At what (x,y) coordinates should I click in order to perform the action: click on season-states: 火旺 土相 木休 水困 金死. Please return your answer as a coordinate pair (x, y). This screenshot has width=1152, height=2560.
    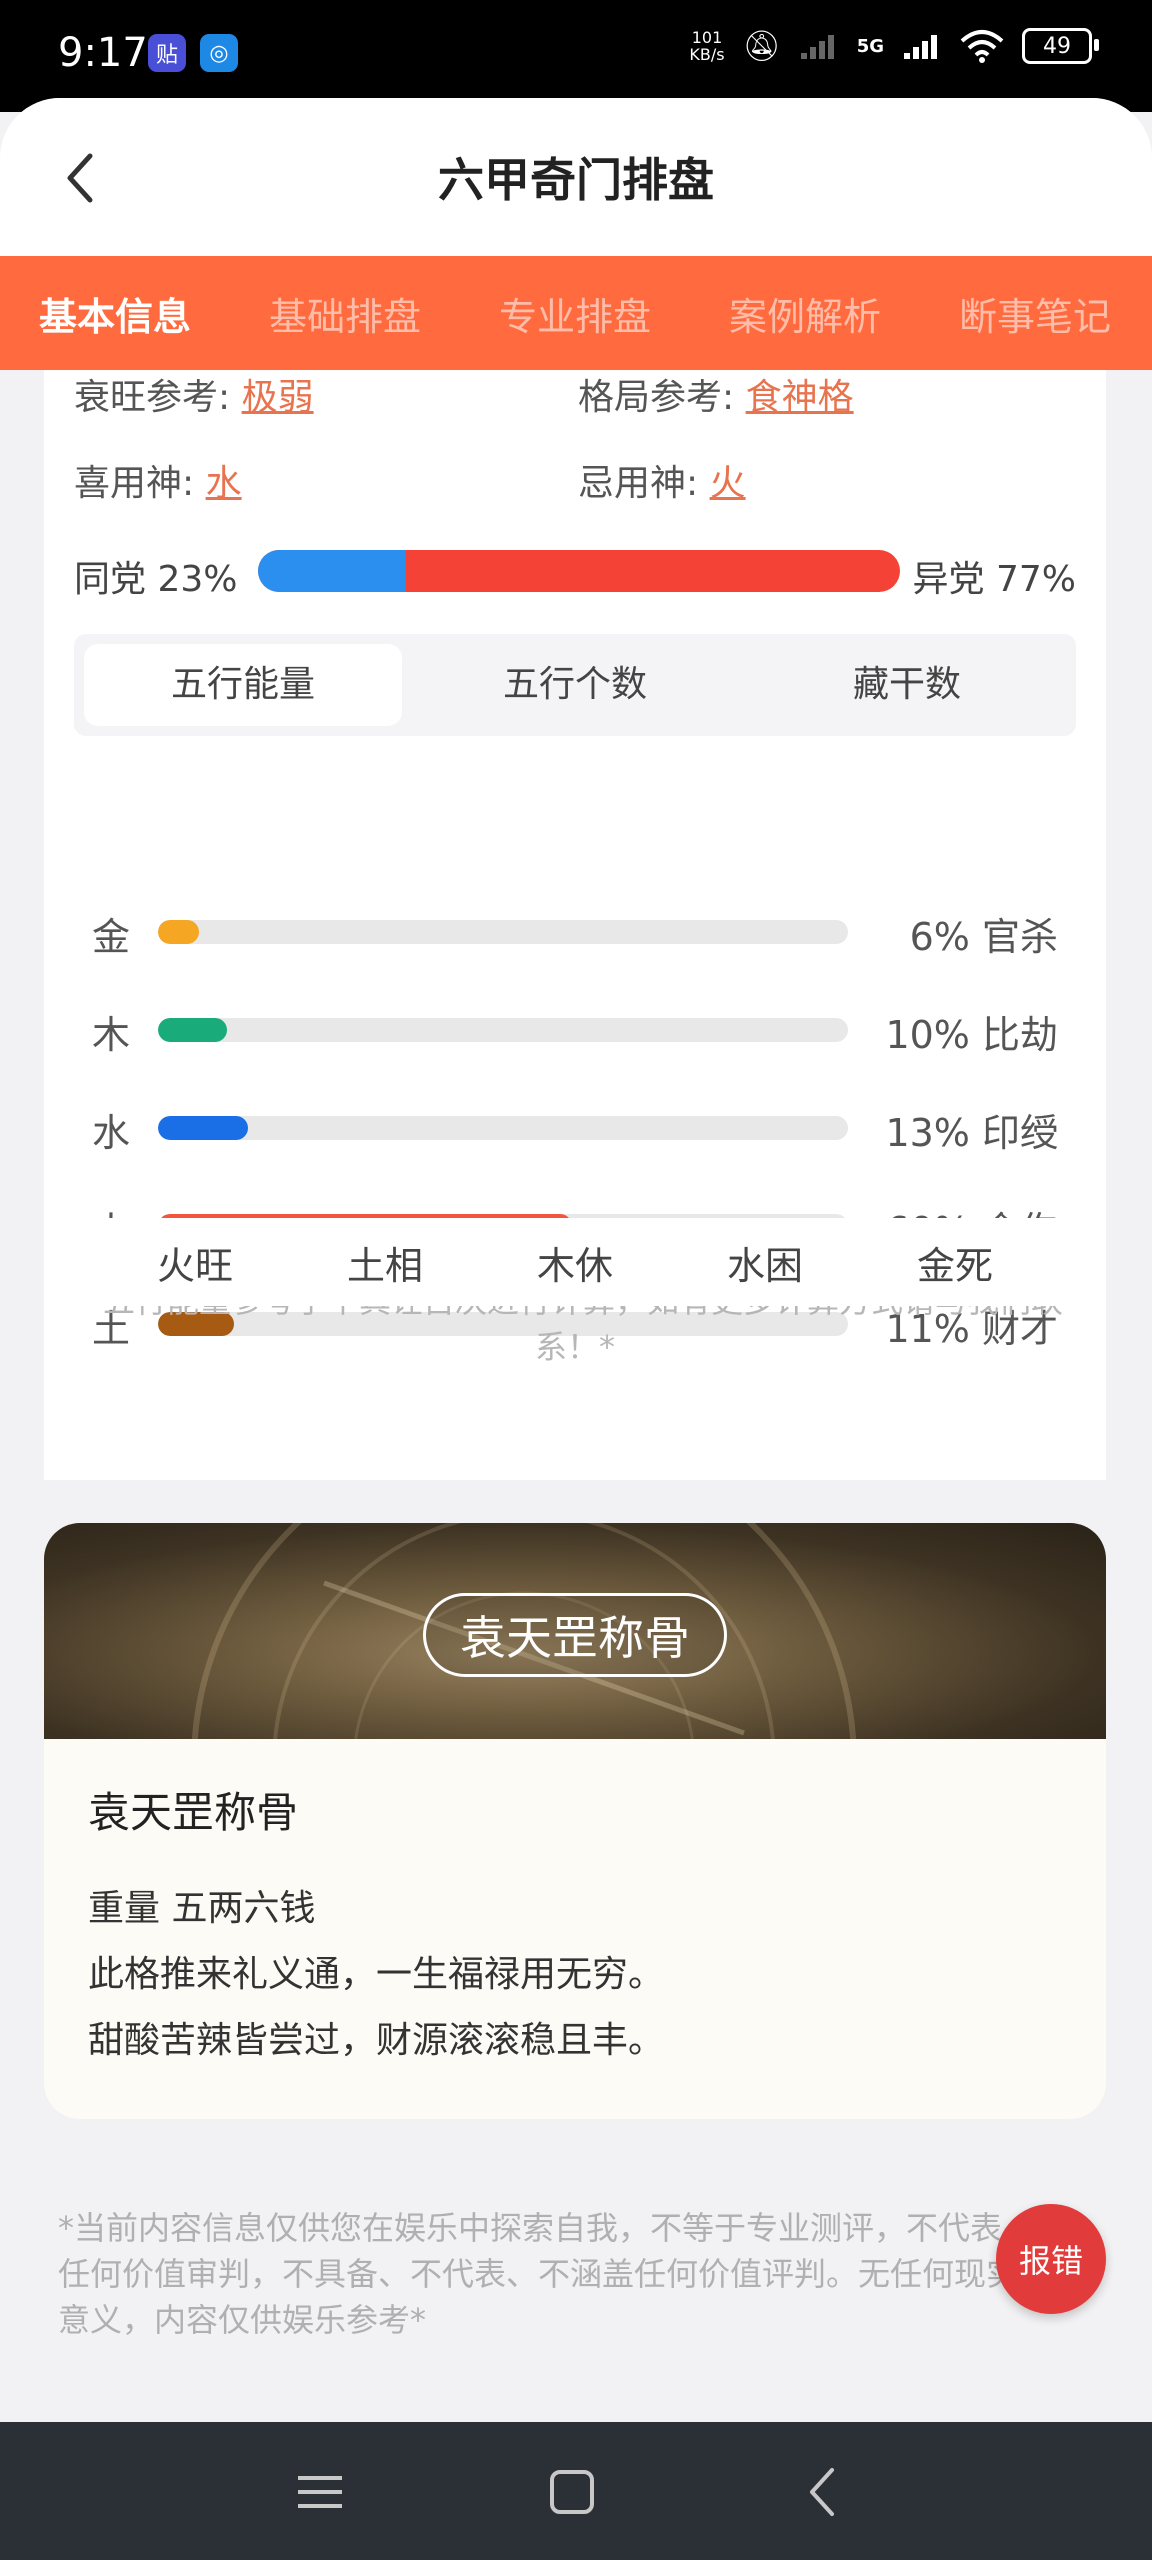
    Looking at the image, I should click on (575, 1262).